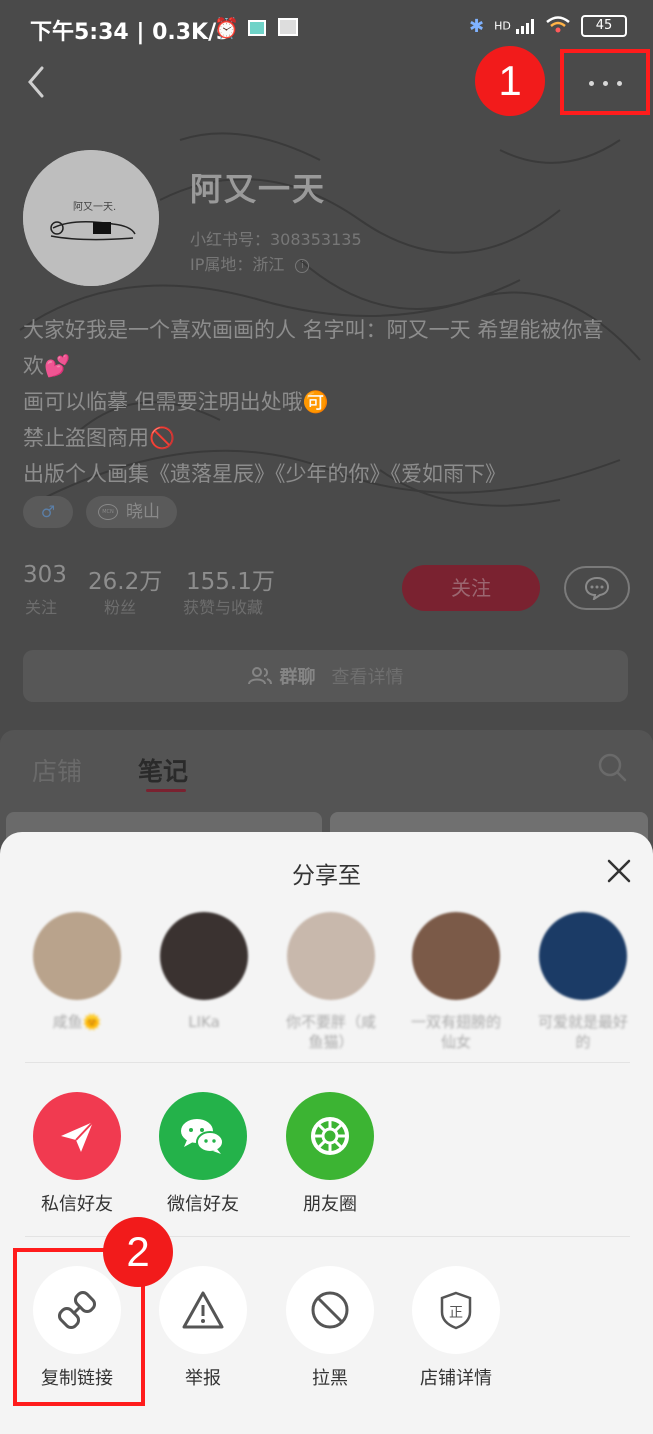 The width and height of the screenshot is (653, 1434). What do you see at coordinates (330, 1378) in the screenshot?
I see `action-label: 拉黑` at bounding box center [330, 1378].